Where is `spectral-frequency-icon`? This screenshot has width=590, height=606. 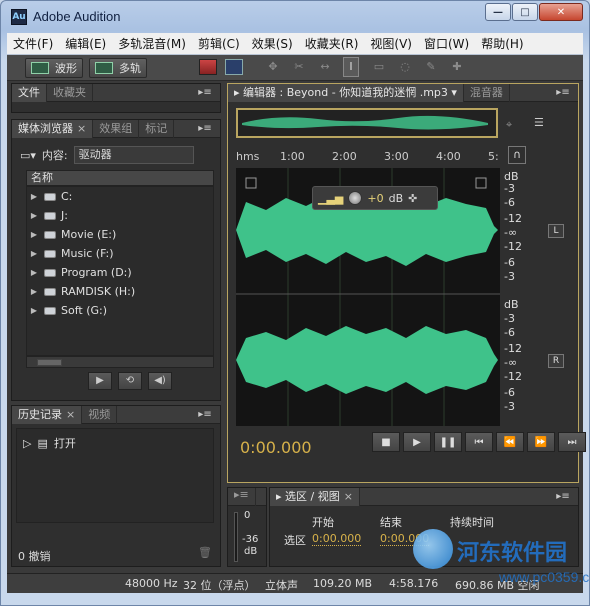
spectral-frequency-icon is located at coordinates (208, 67).